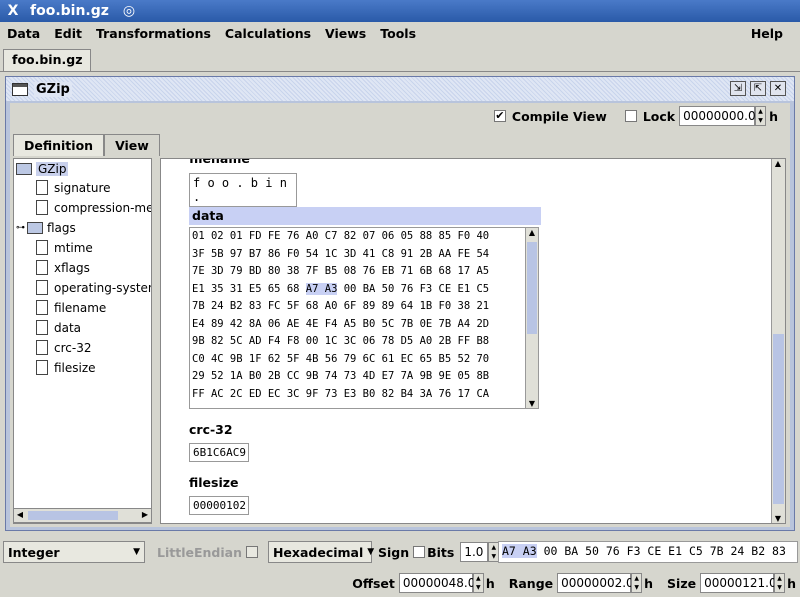 The width and height of the screenshot is (800, 597). Describe the element at coordinates (153, 33) in the screenshot. I see `menu-transformations: Transformations` at that location.